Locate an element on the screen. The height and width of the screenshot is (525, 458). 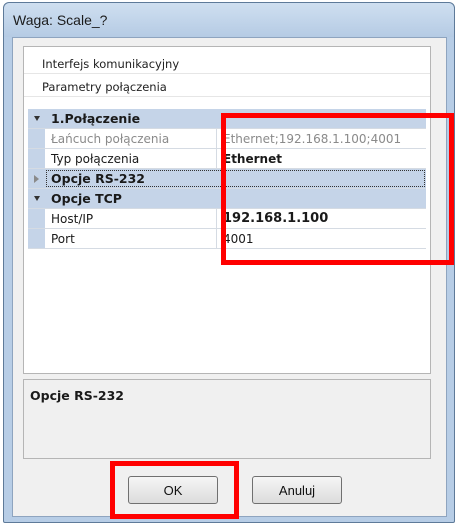
cancel-button: Anuluj is located at coordinates (297, 490).